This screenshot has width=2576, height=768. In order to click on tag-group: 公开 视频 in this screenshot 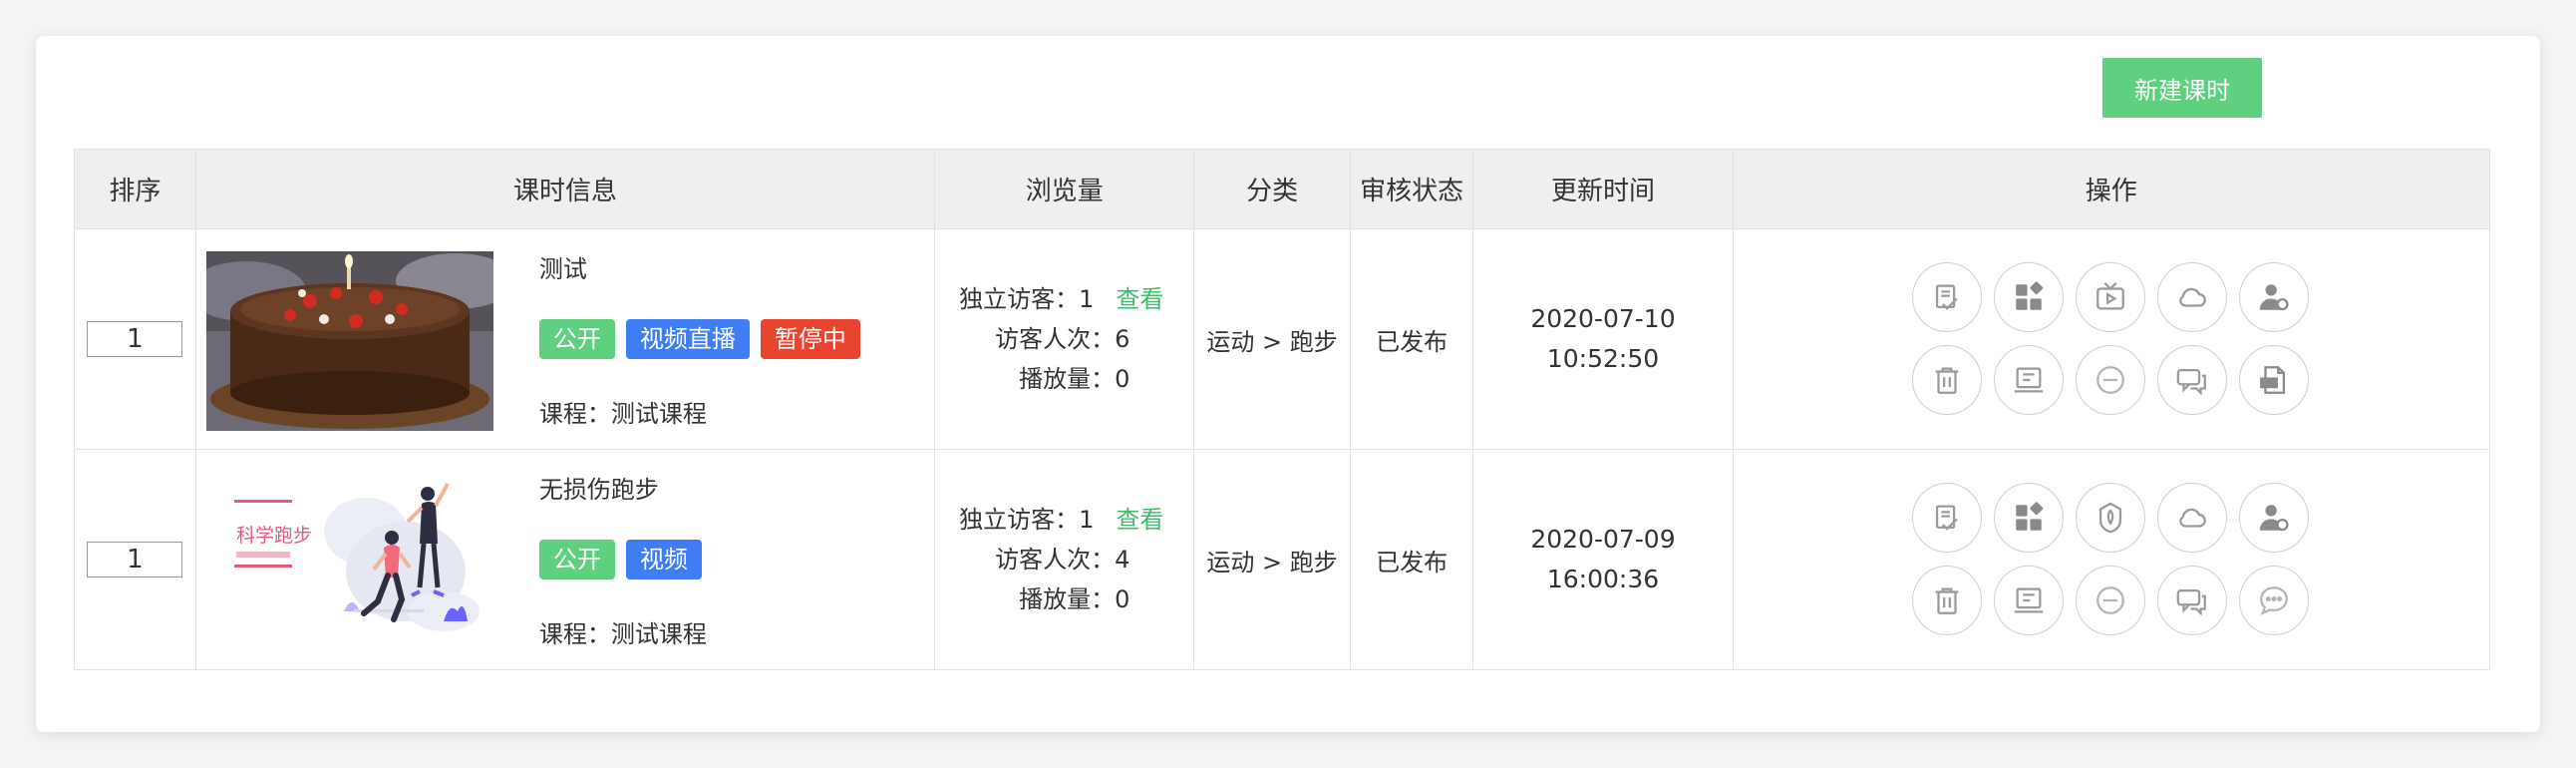, I will do `click(620, 559)`.